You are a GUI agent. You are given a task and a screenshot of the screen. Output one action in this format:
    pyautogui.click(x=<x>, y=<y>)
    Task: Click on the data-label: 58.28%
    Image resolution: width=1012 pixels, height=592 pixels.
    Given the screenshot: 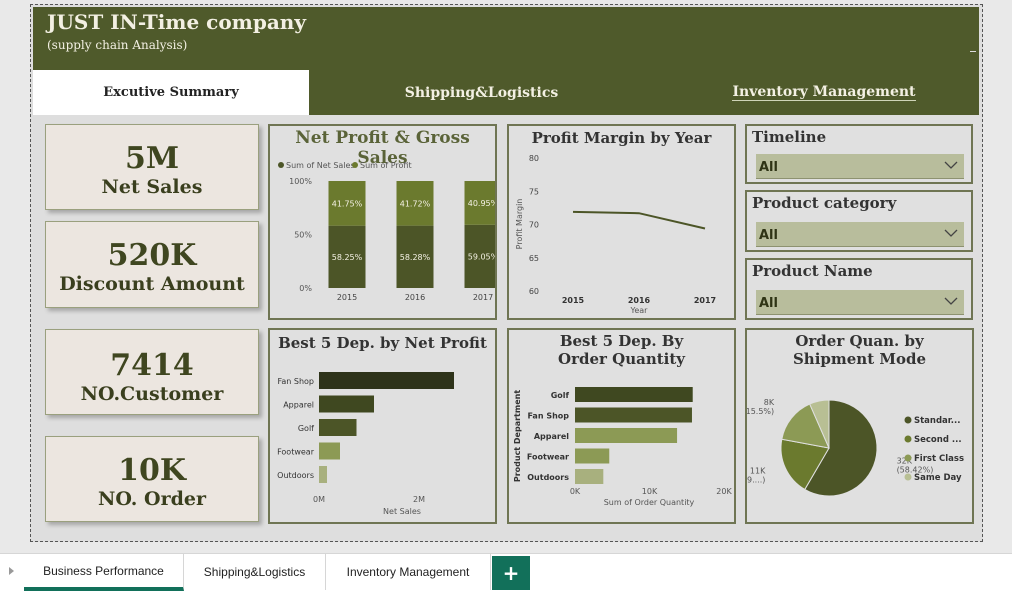 What is the action you would take?
    pyautogui.click(x=415, y=257)
    